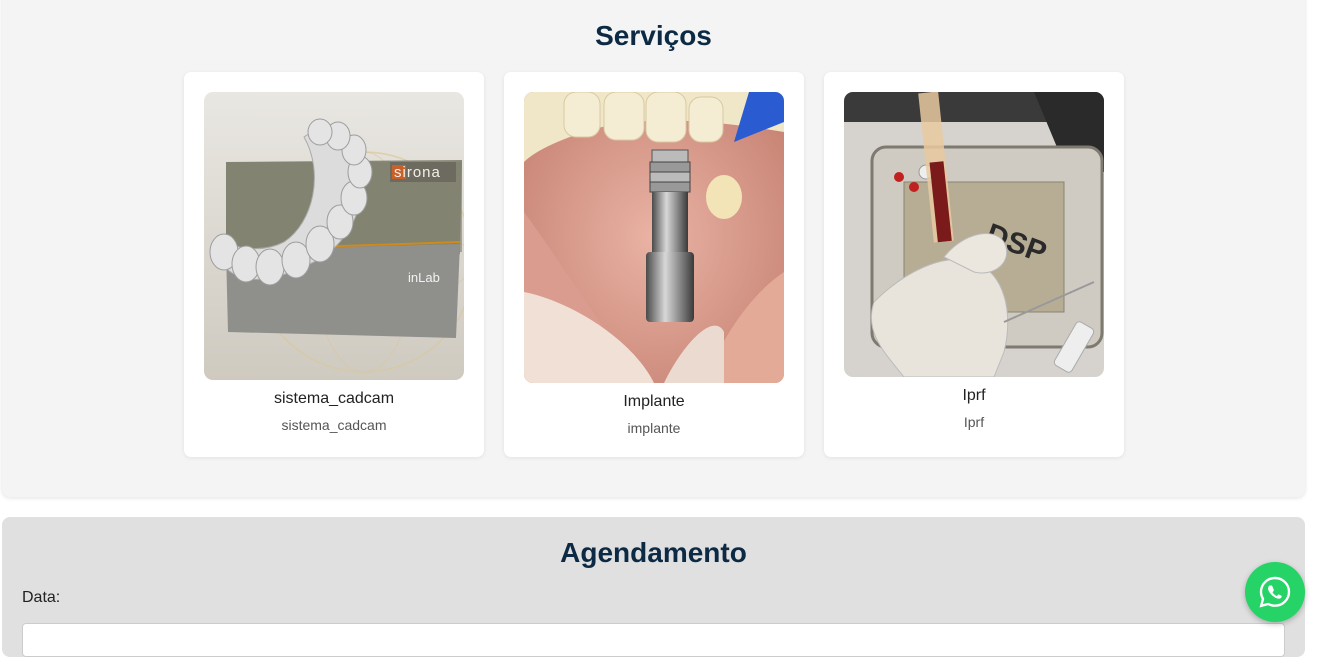 This screenshot has width=1322, height=657. I want to click on whatsapp-button, so click(1275, 592).